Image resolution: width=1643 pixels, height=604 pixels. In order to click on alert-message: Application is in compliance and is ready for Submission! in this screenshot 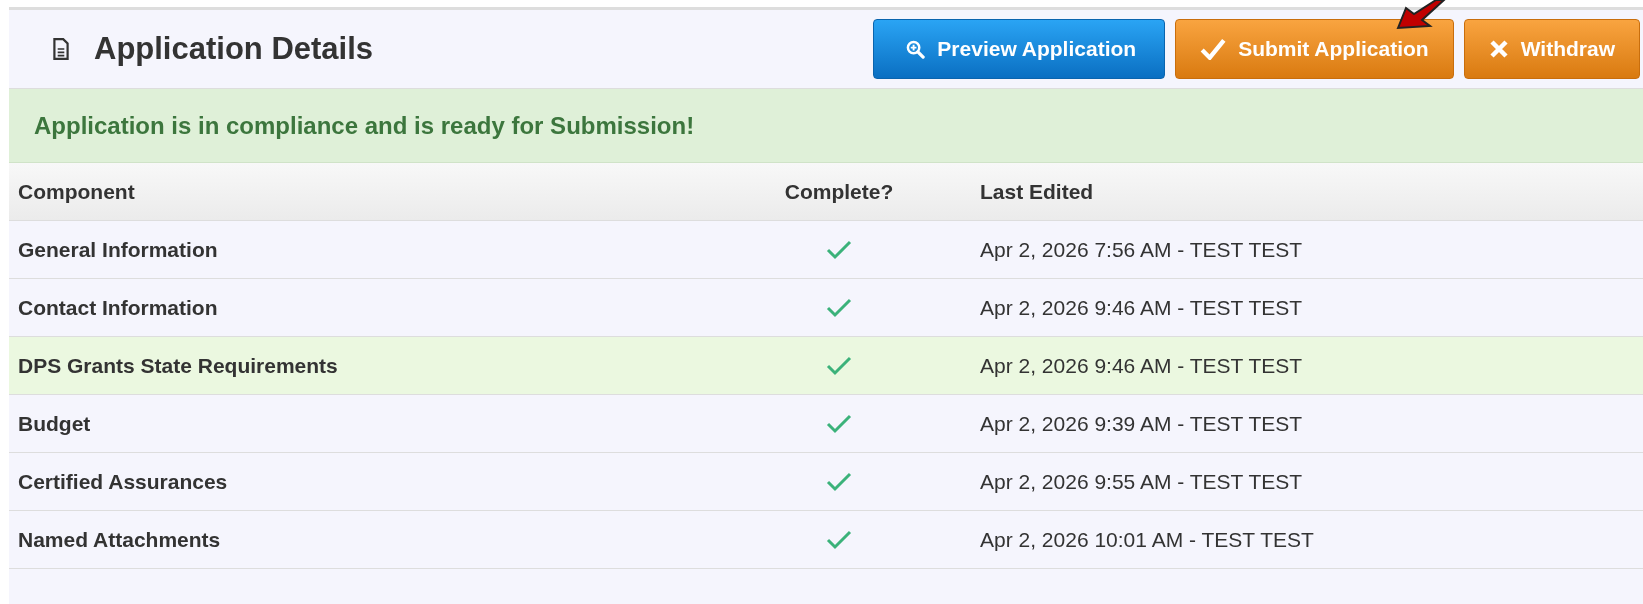, I will do `click(364, 125)`.